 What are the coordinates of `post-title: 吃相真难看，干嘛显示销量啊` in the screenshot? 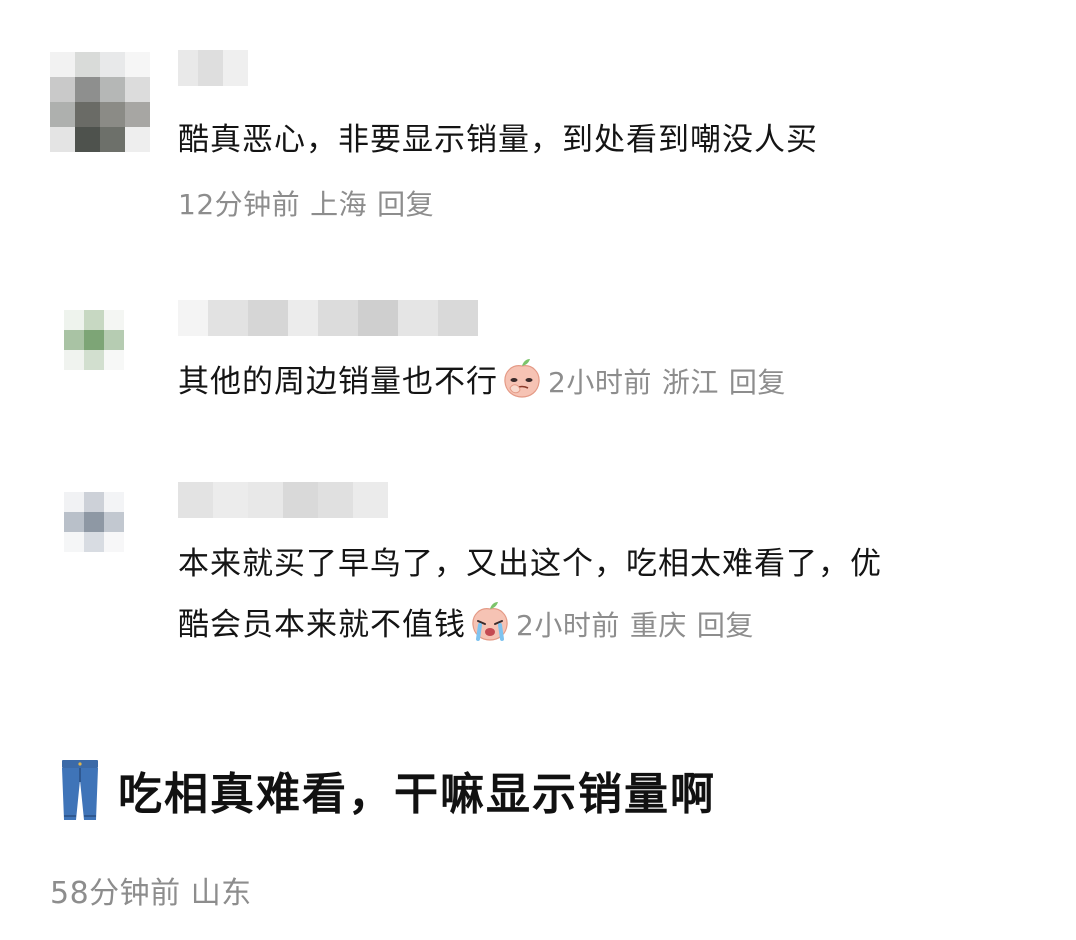 It's located at (417, 794).